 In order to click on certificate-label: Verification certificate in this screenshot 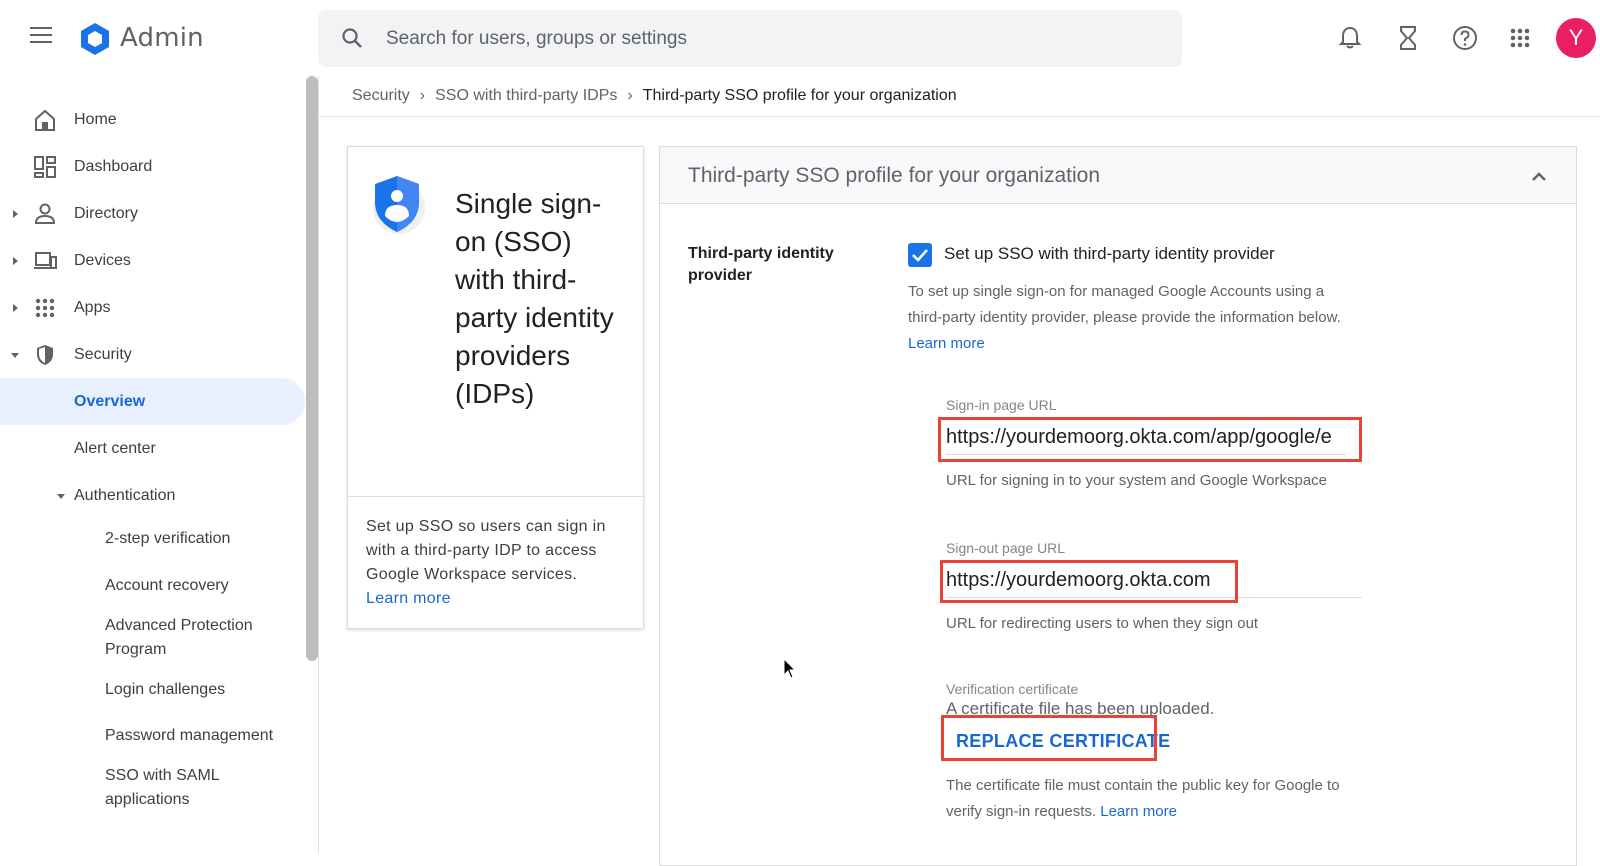, I will do `click(1012, 689)`.